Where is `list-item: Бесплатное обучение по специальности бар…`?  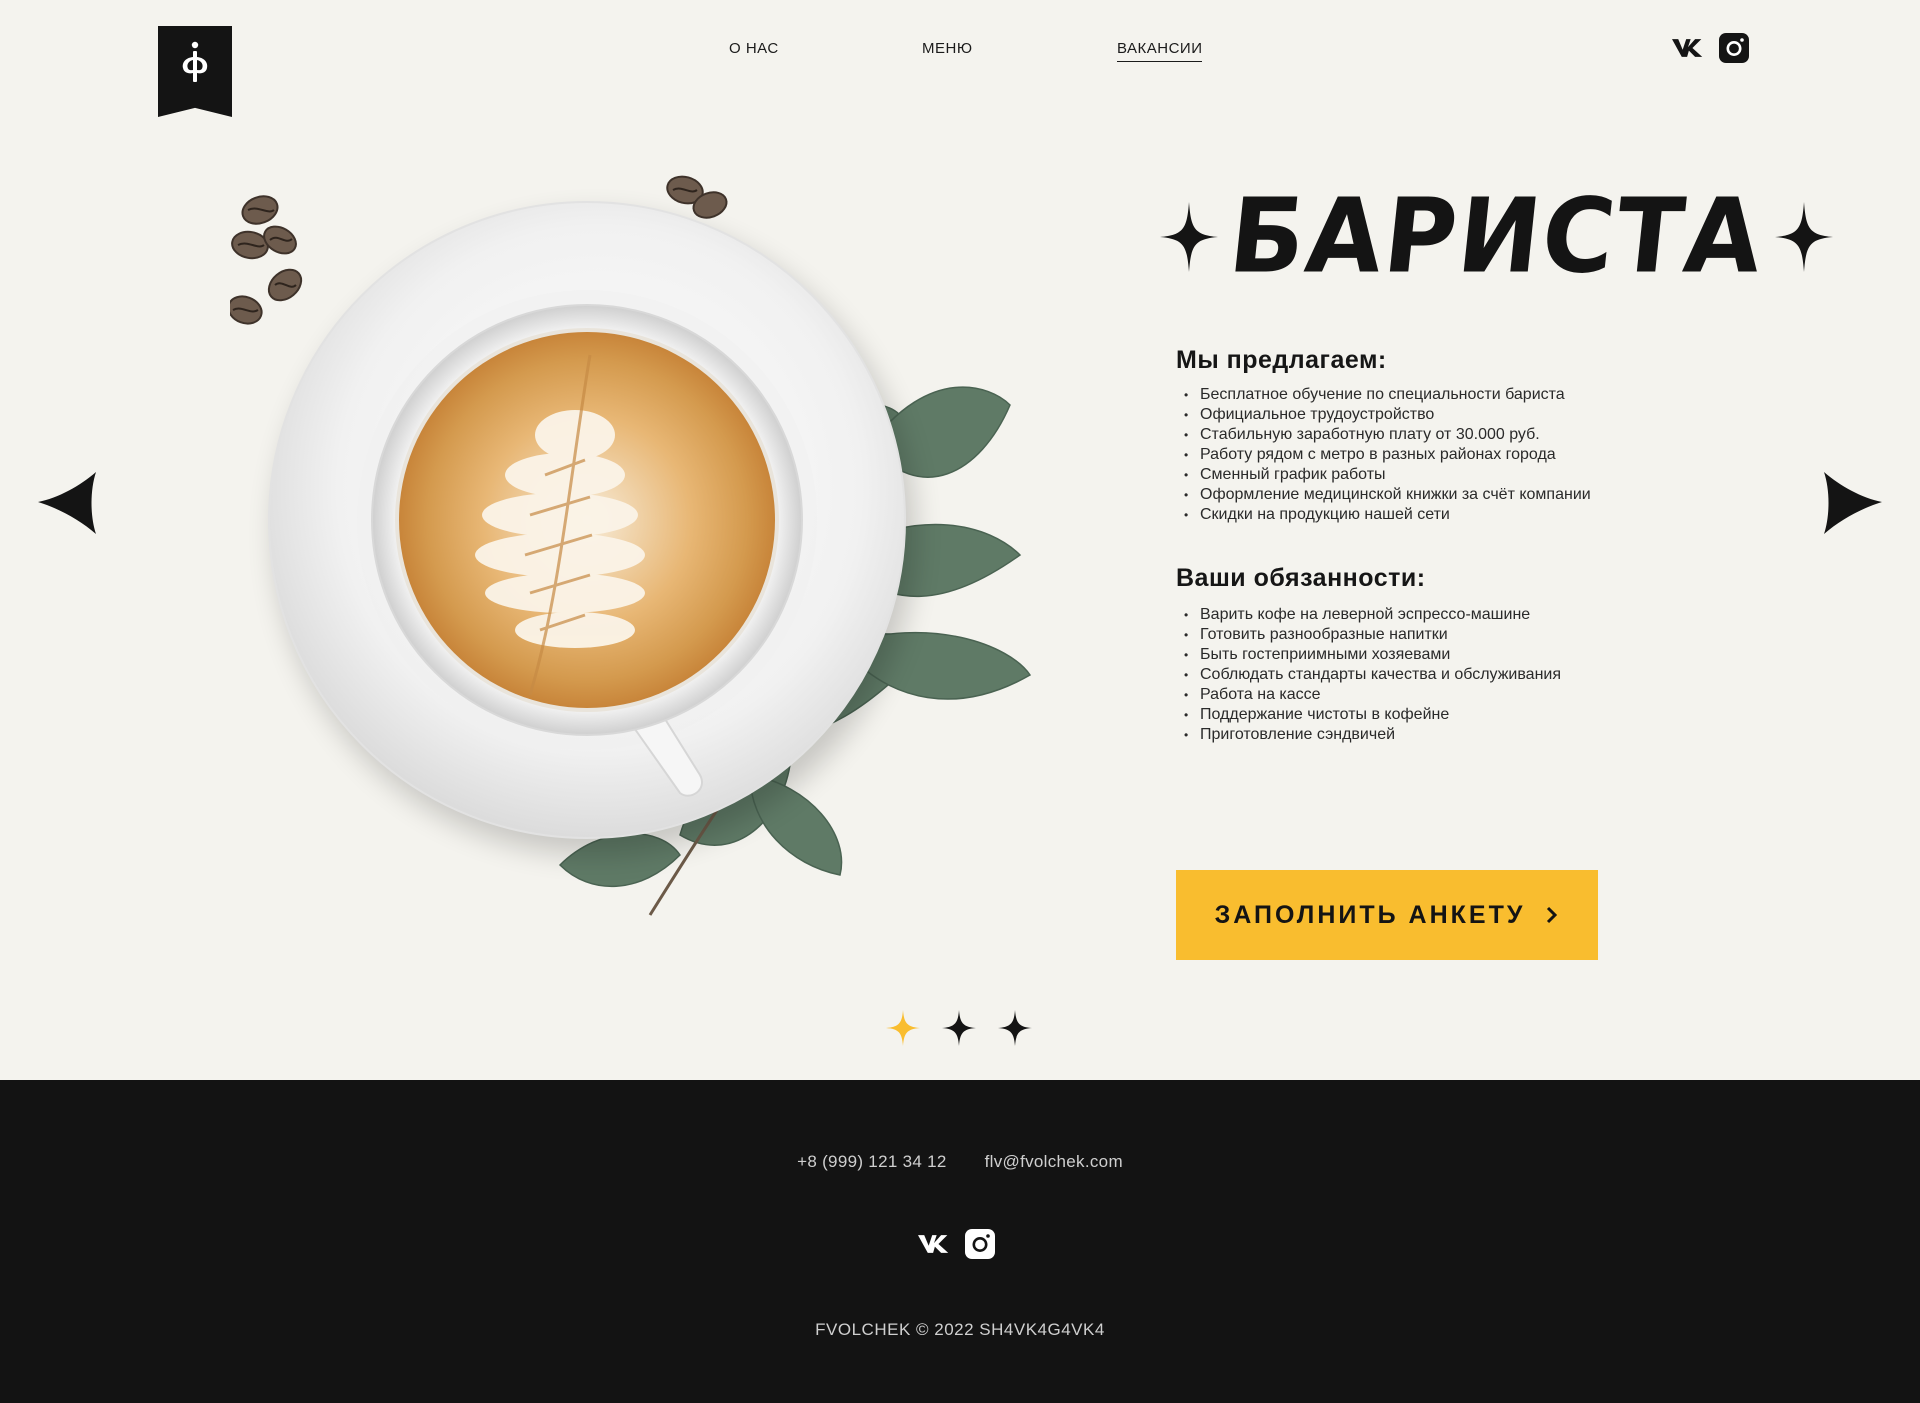
list-item: Бесплатное обучение по специальности бар… is located at coordinates (1456, 395).